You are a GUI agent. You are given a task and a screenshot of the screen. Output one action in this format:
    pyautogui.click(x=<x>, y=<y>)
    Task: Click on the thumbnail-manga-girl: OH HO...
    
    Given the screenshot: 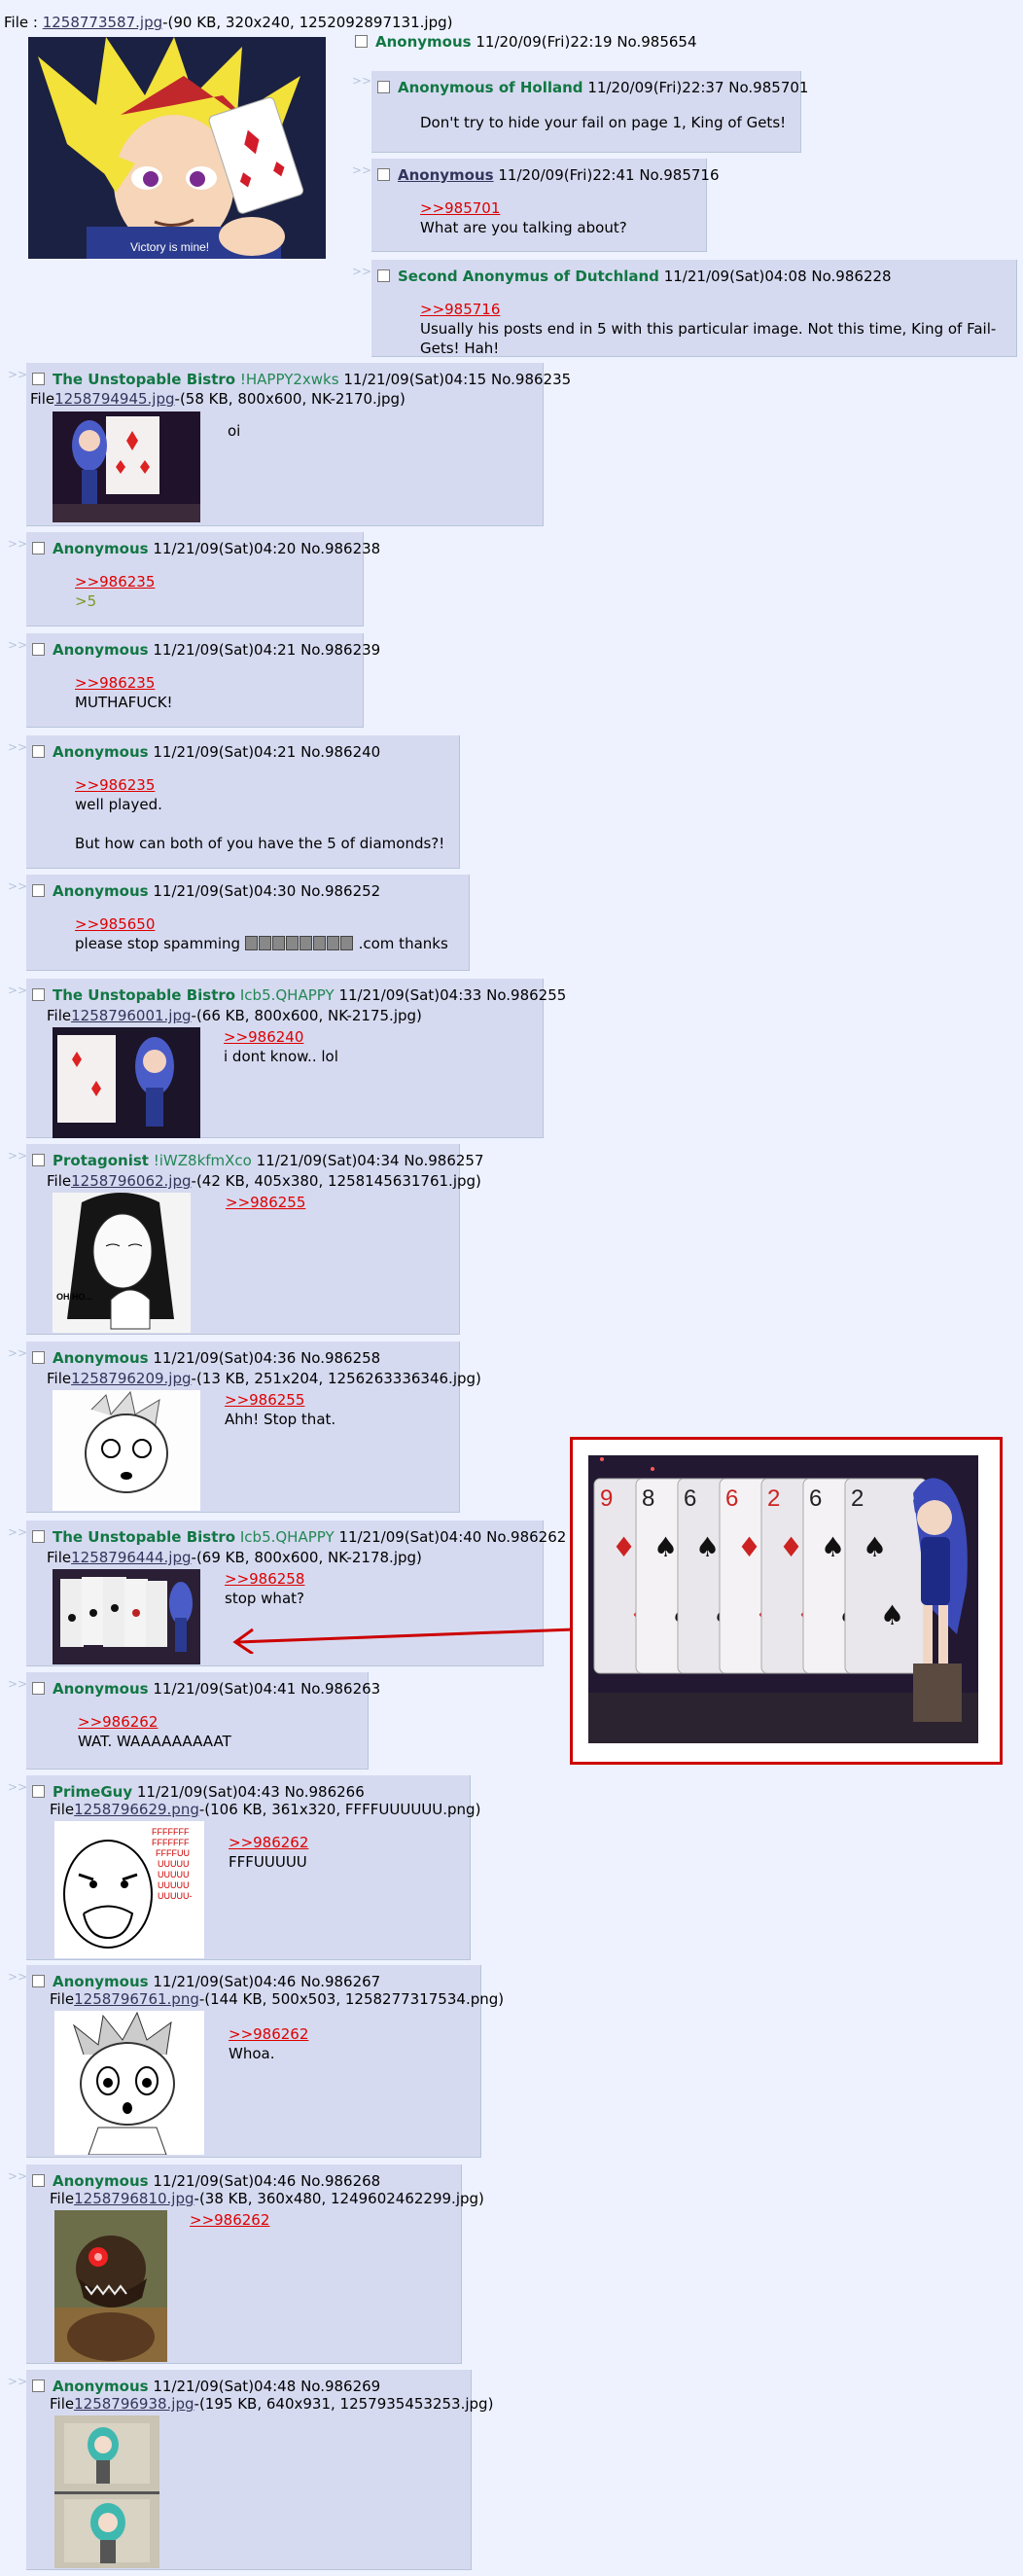 What is the action you would take?
    pyautogui.click(x=122, y=1263)
    